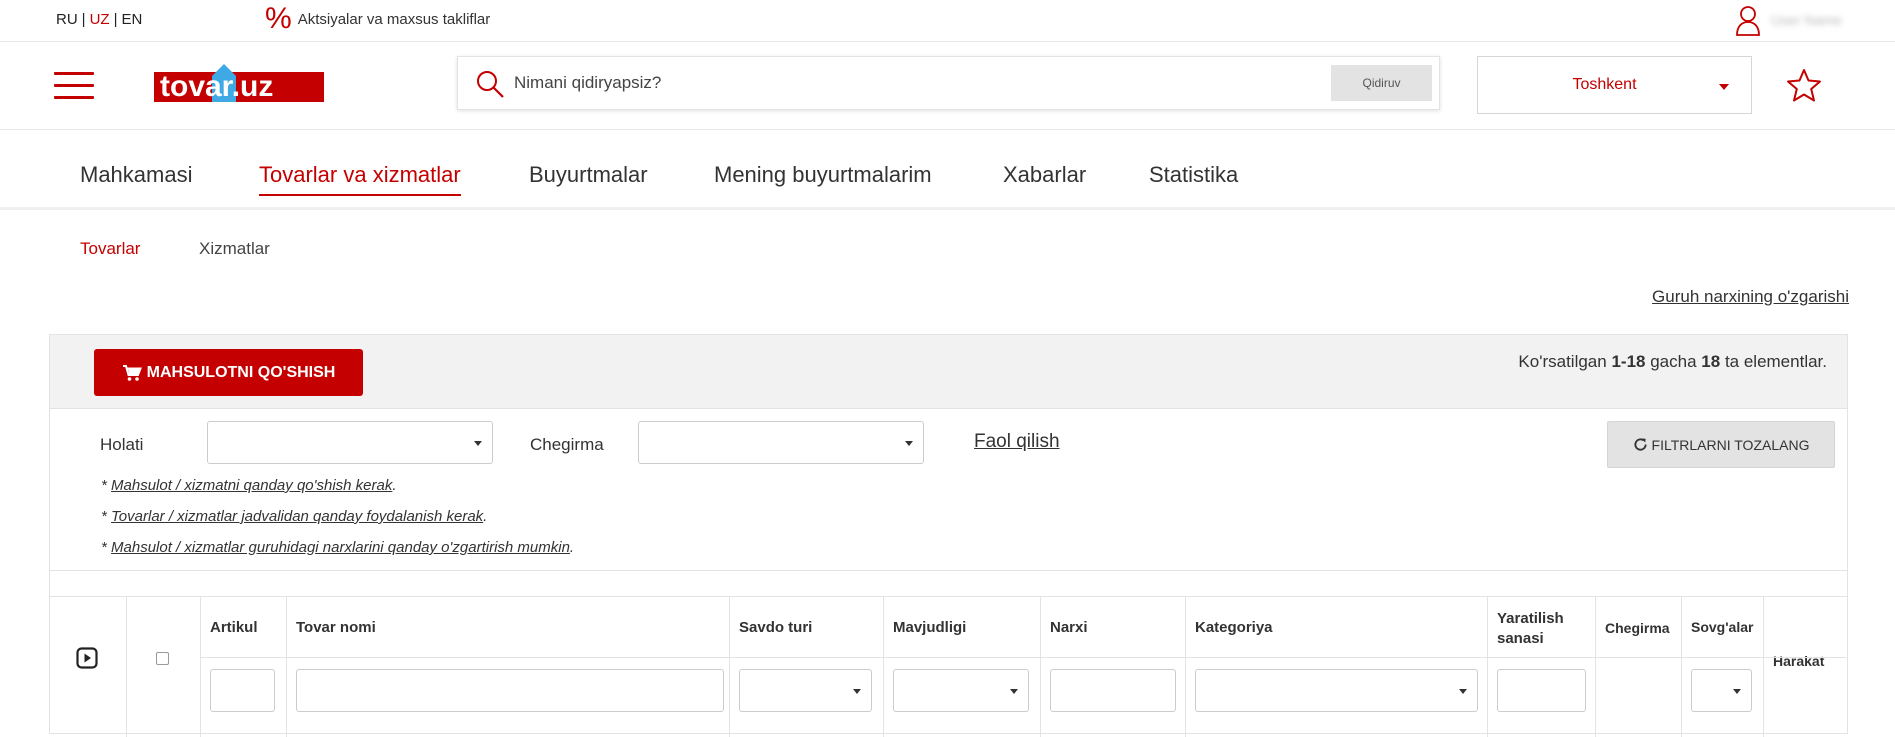  What do you see at coordinates (1337, 667) in the screenshot?
I see `col-category: Kategoriya` at bounding box center [1337, 667].